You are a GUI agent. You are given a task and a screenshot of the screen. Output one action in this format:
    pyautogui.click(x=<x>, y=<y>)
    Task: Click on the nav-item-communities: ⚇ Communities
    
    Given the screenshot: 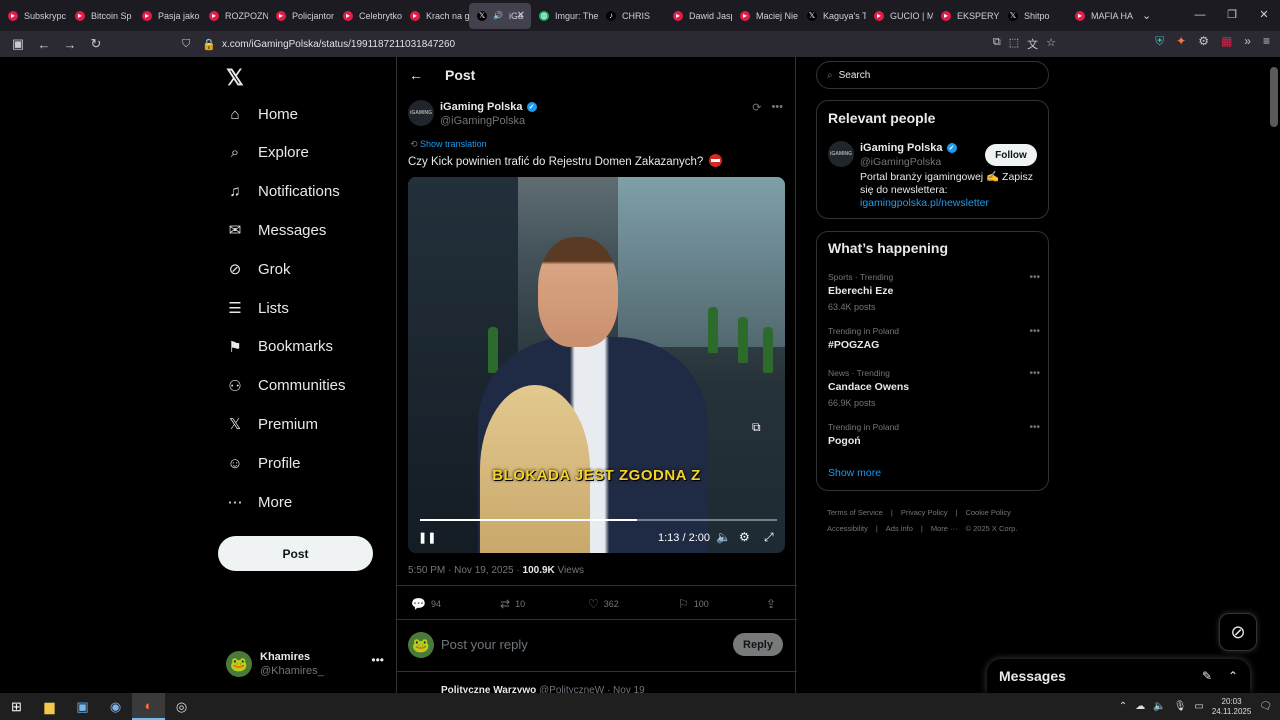 What is the action you would take?
    pyautogui.click(x=285, y=386)
    